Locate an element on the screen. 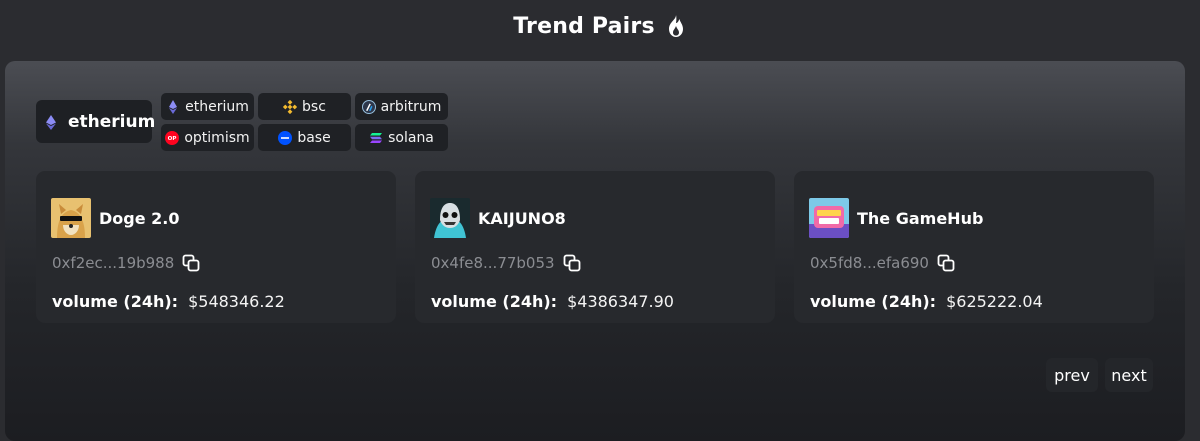  chain-option-etherium: etherium is located at coordinates (207, 106).